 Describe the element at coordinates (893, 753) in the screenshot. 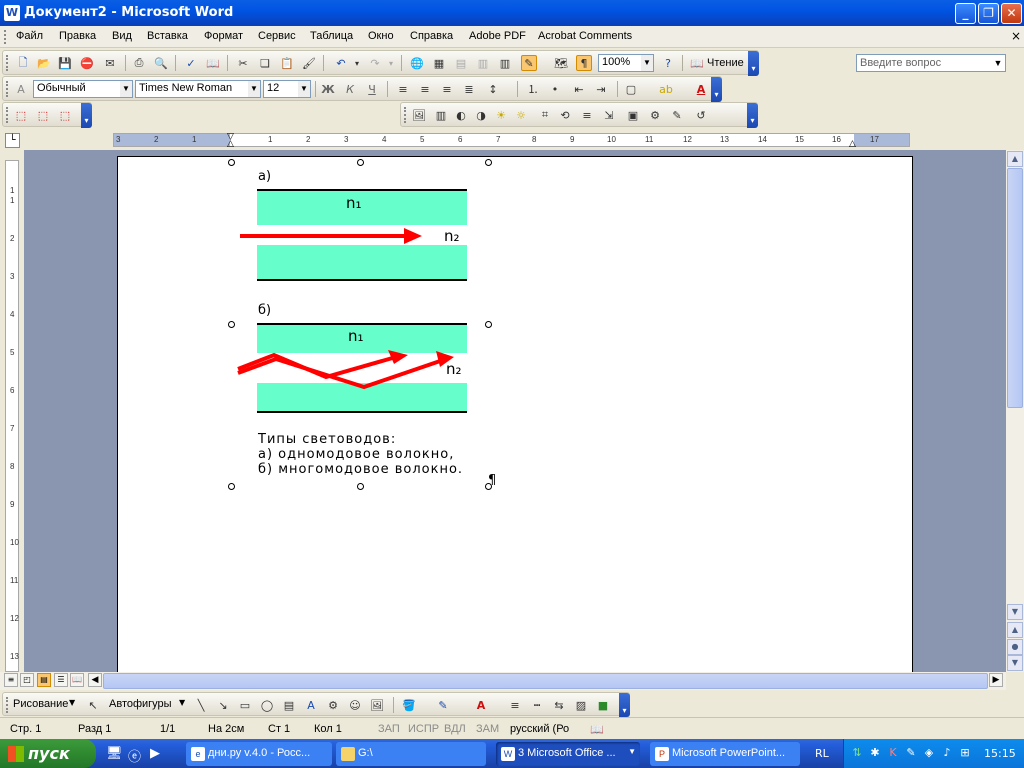

I see `antivirus-icon: K` at that location.